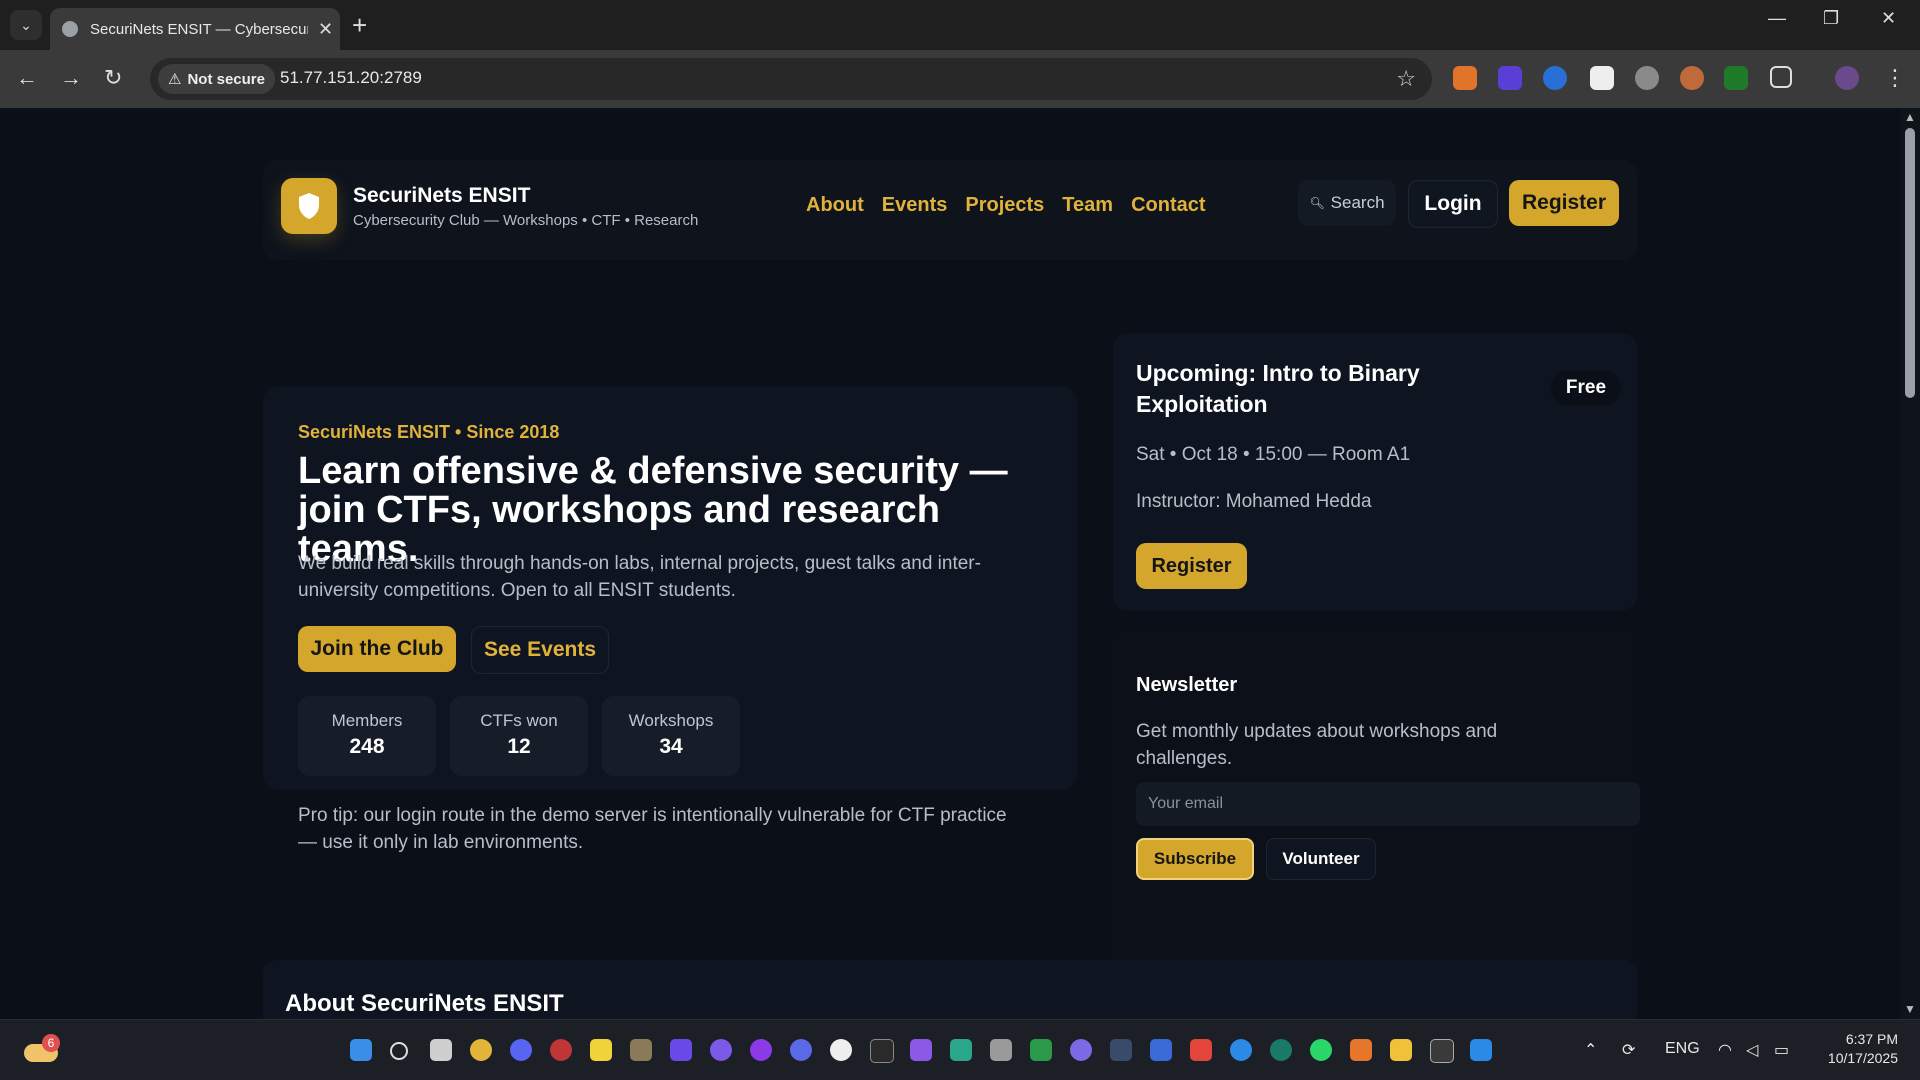  Describe the element at coordinates (1347, 203) in the screenshot. I see `search-button: 🔍︎ Search` at that location.